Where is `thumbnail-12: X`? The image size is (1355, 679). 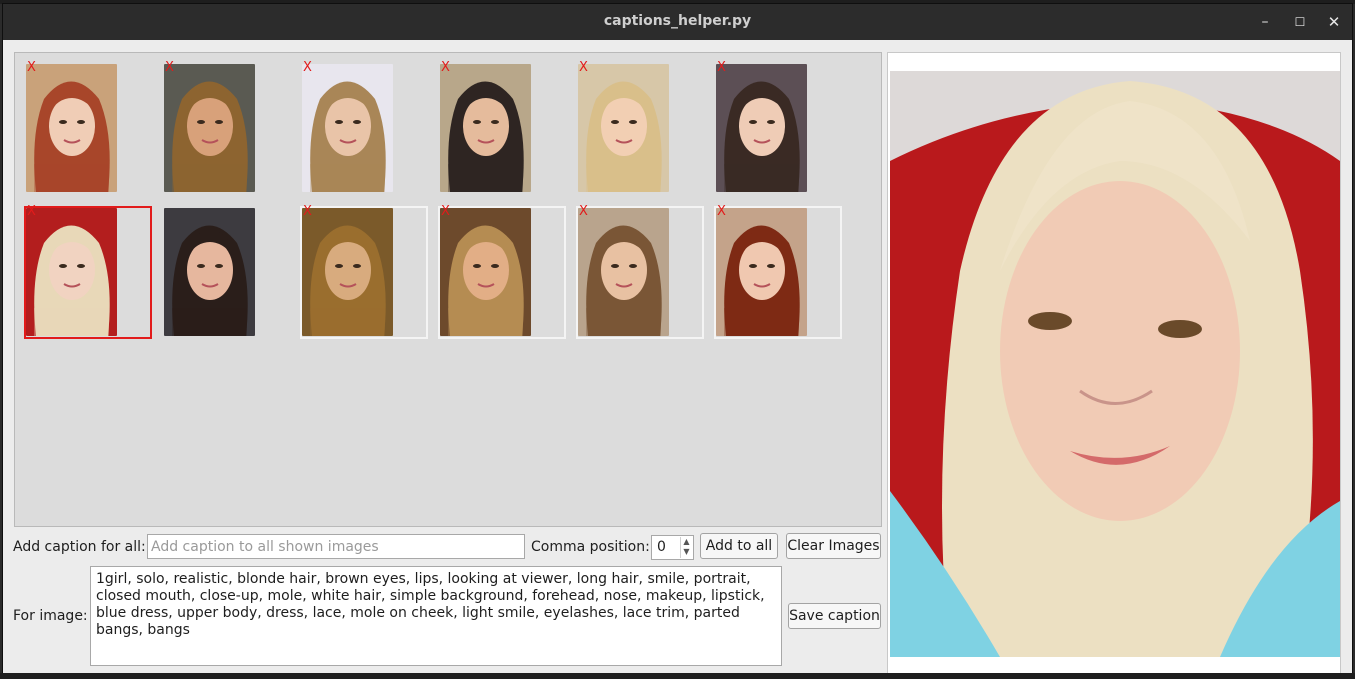
thumbnail-12: X is located at coordinates (778, 272).